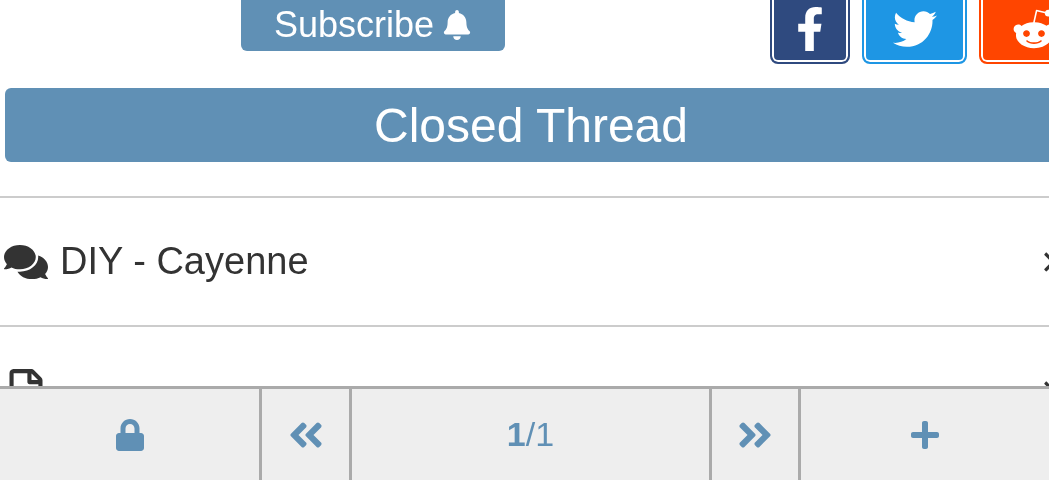 This screenshot has height=480, width=1049. Describe the element at coordinates (129, 434) in the screenshot. I see `lock-icon` at that location.